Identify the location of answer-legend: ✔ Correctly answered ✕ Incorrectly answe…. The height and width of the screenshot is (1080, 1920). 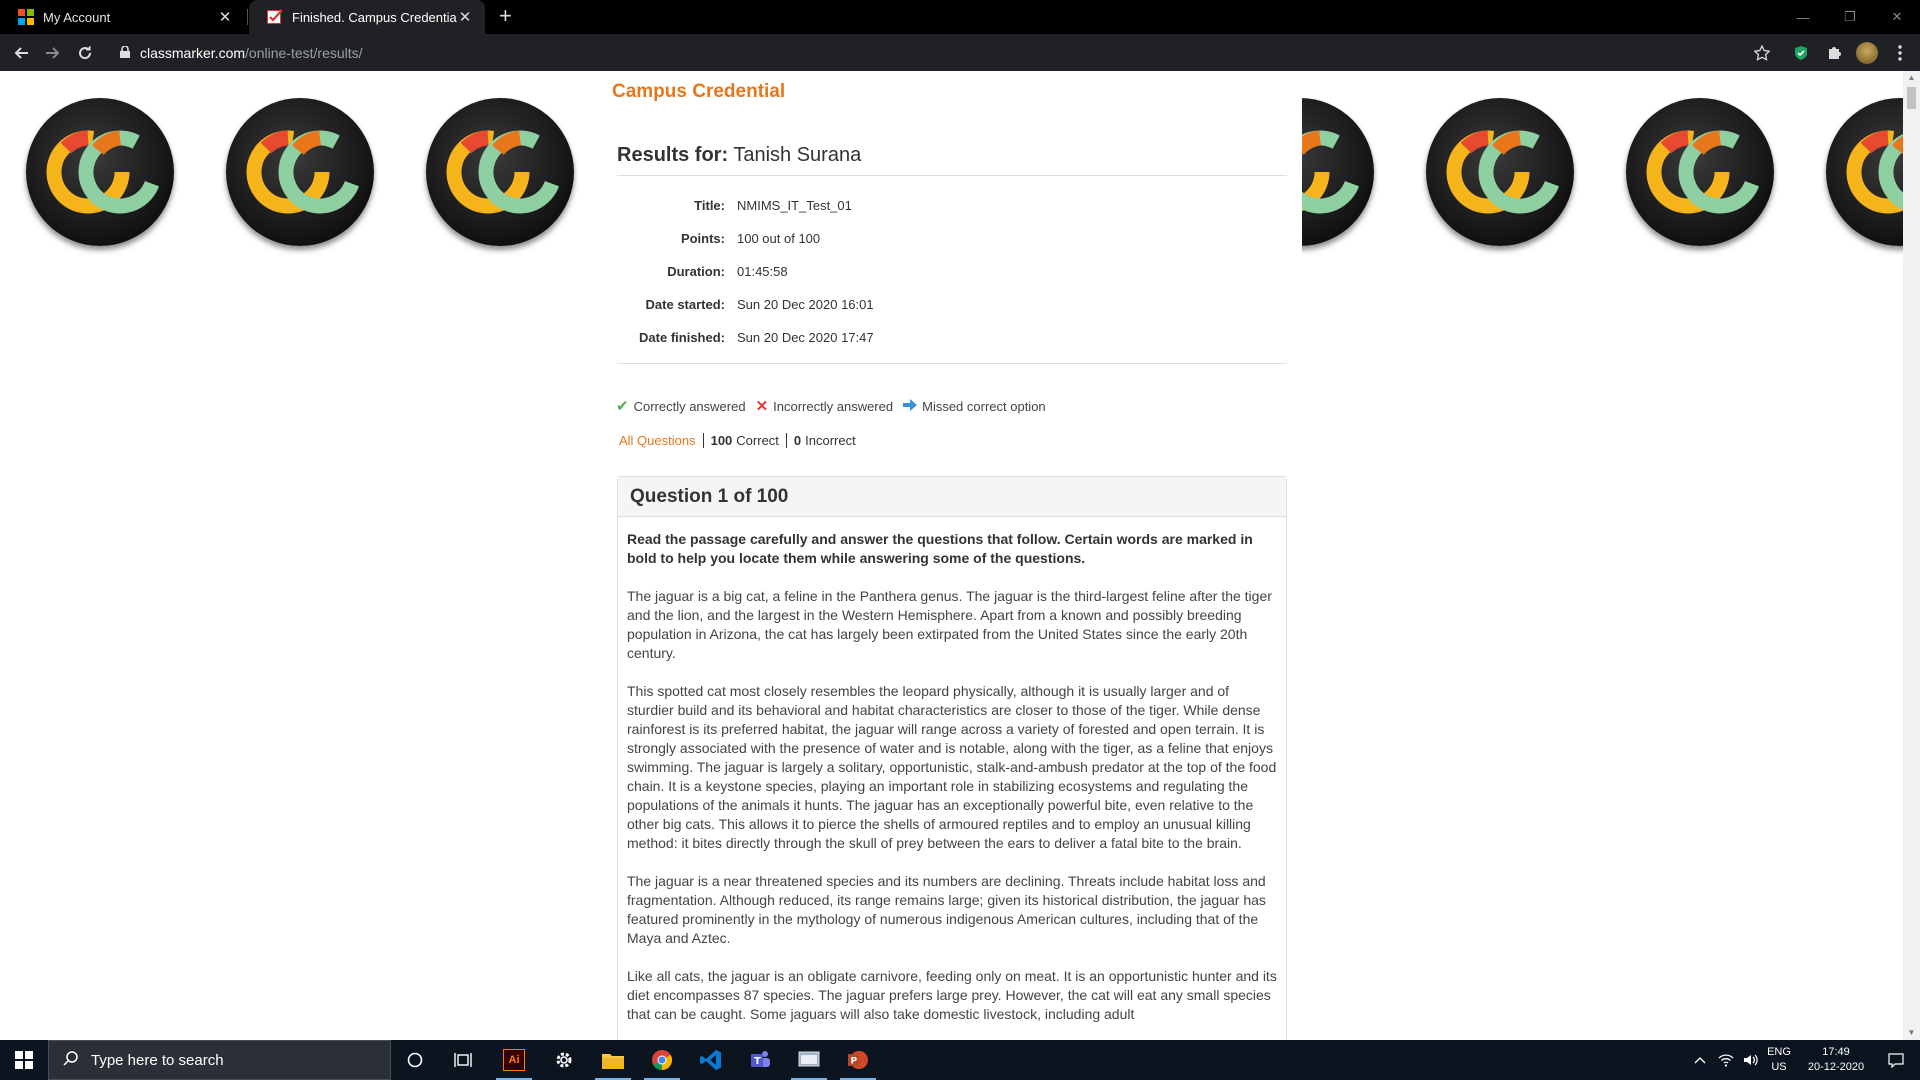
(836, 406).